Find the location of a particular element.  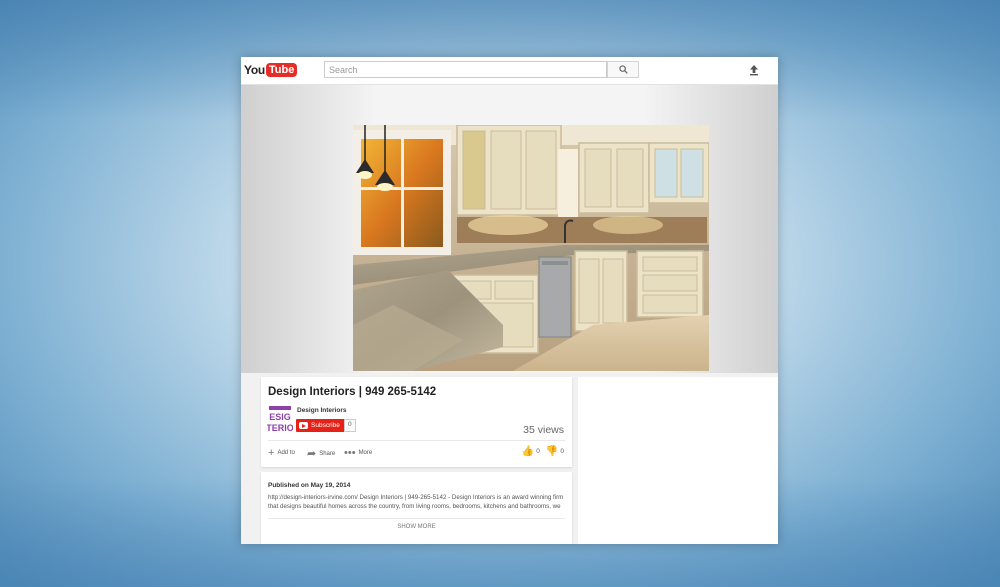

channel-name: Design Interiors is located at coordinates (321, 410).